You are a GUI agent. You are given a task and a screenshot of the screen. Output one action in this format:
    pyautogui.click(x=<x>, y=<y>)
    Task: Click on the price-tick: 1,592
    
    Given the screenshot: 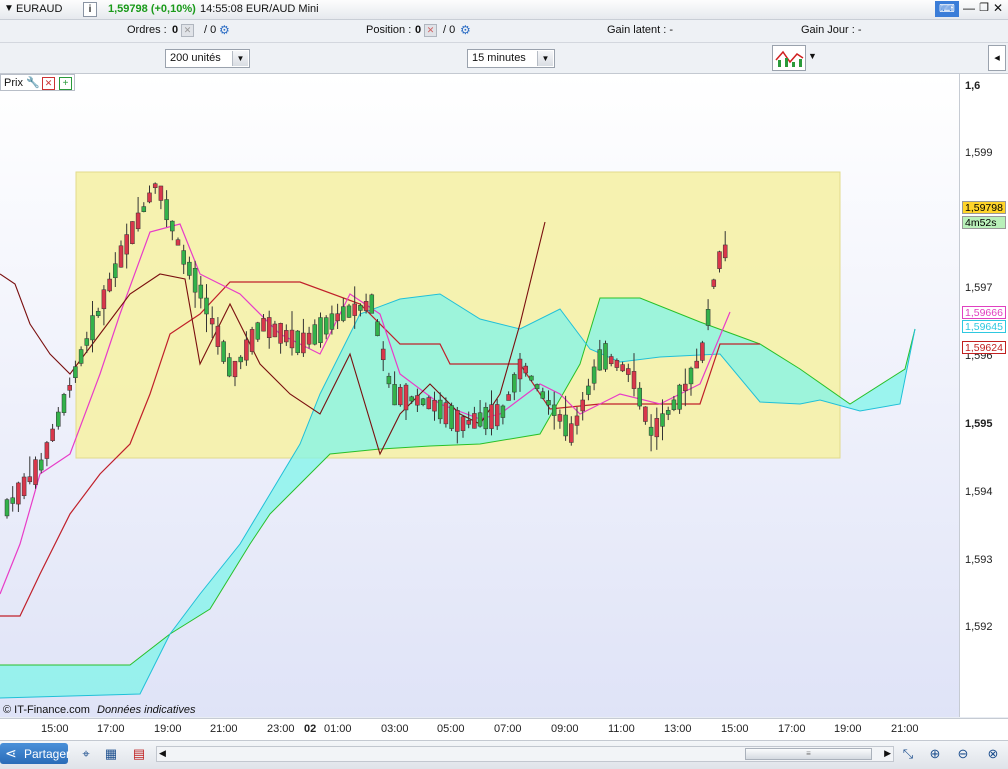 What is the action you would take?
    pyautogui.click(x=979, y=627)
    